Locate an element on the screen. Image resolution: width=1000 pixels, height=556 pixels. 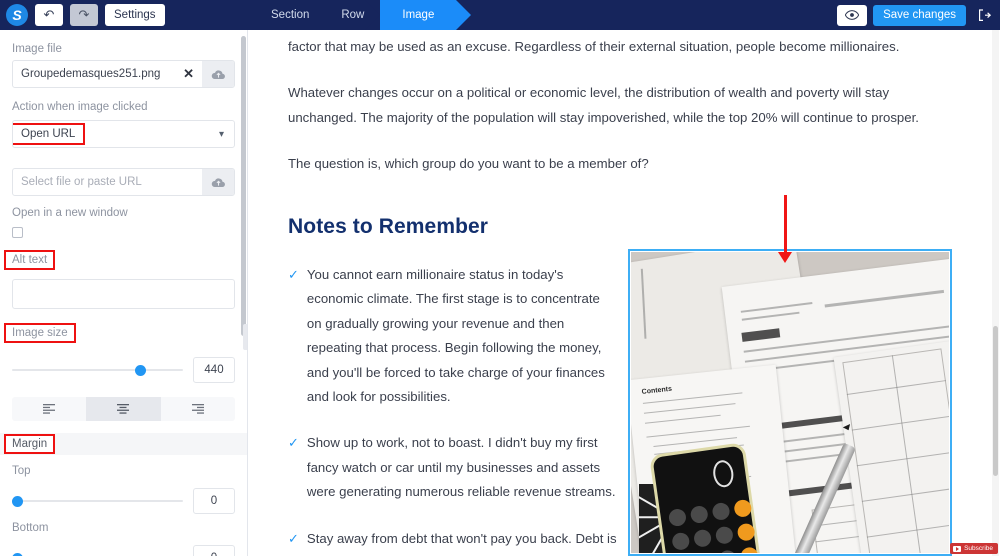
url-placeholder: Select file or paste URL is located at coordinates (81, 182).